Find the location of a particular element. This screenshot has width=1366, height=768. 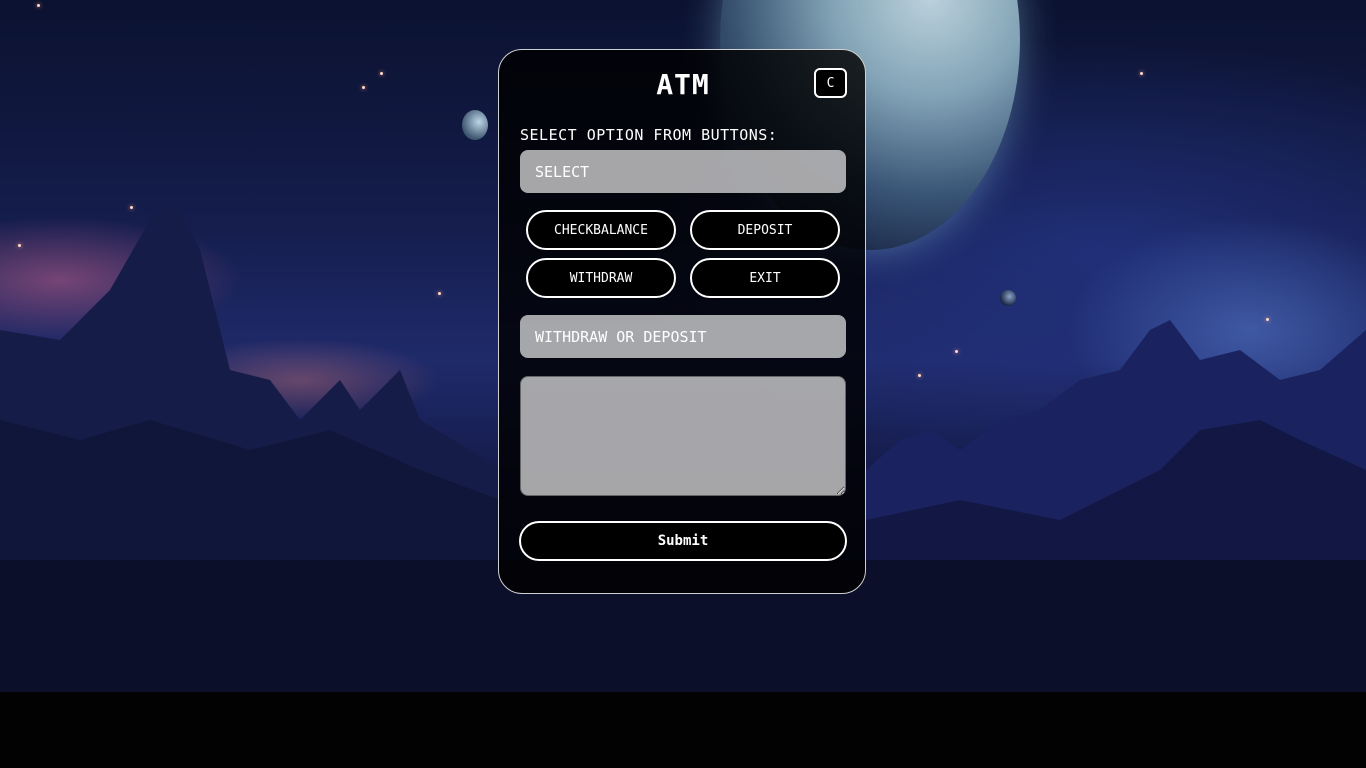

amount-input is located at coordinates (683, 336).